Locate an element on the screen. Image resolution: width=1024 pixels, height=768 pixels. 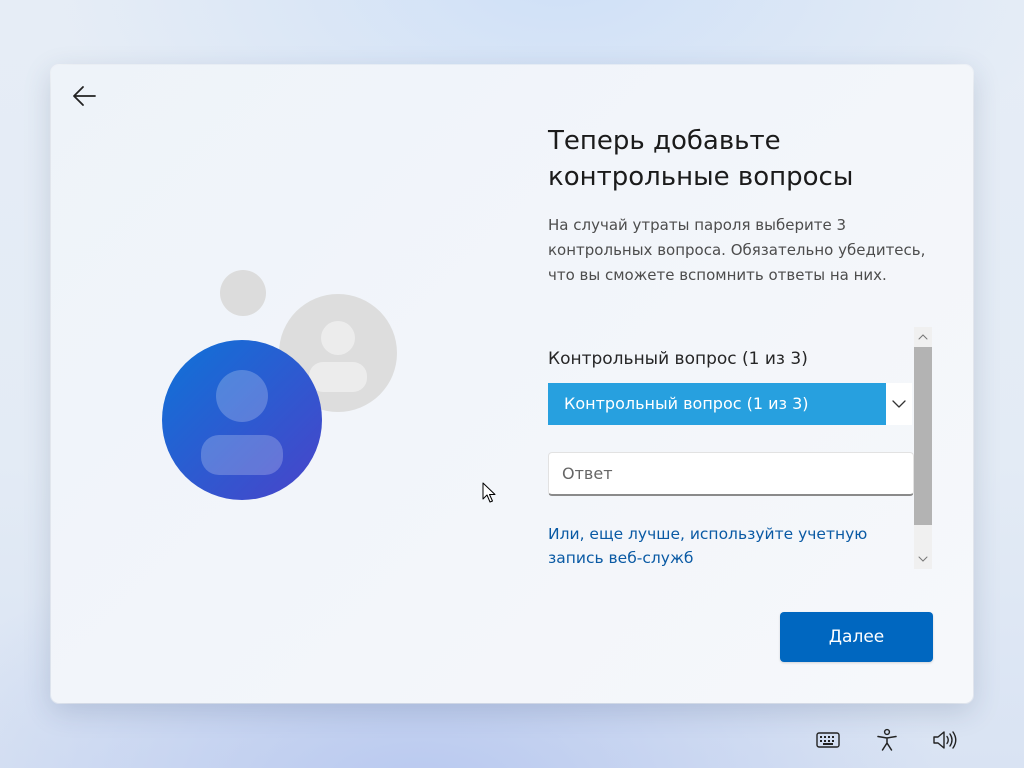
select-chevron is located at coordinates (899, 404).